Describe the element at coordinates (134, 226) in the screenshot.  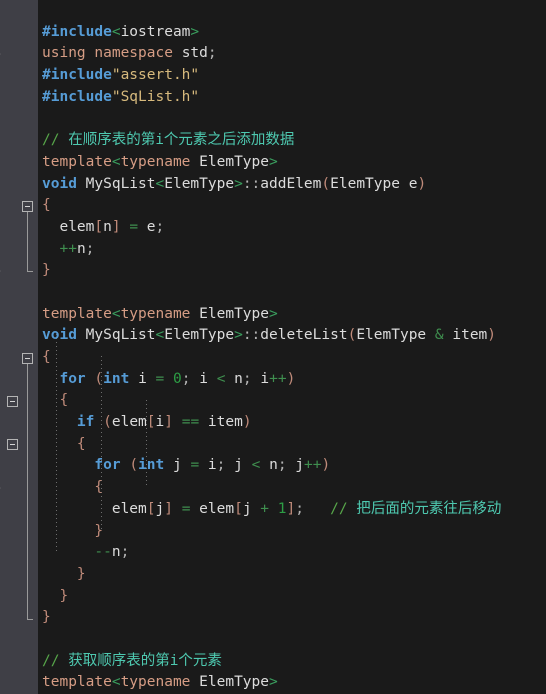
I see `code-token-op: =` at that location.